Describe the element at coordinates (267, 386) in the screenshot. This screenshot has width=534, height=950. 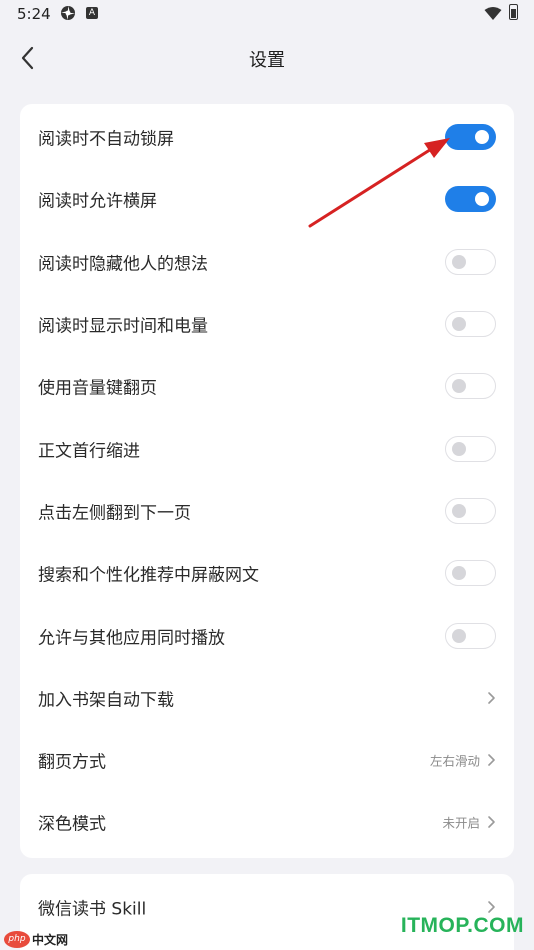
I see `setting-toggle-row: 使用音量键翻页` at that location.